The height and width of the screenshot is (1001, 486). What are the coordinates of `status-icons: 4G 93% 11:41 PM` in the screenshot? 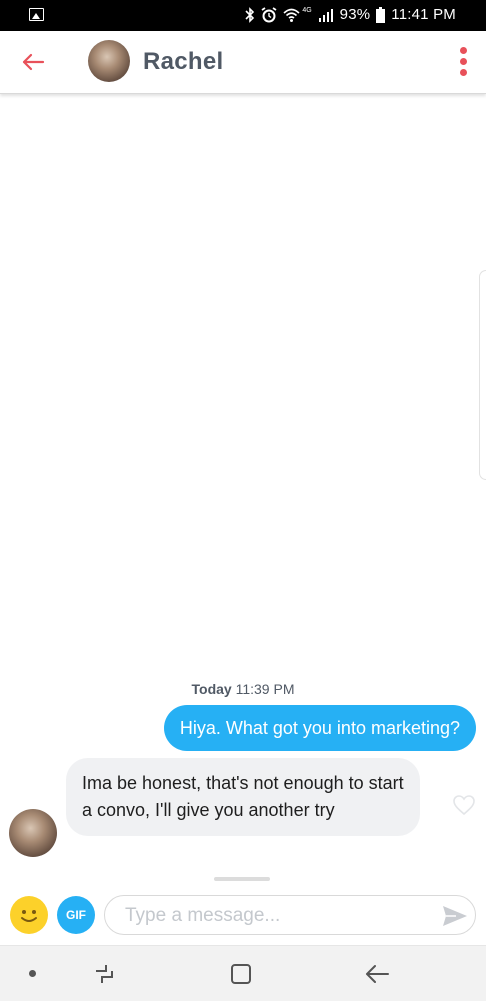 It's located at (350, 14).